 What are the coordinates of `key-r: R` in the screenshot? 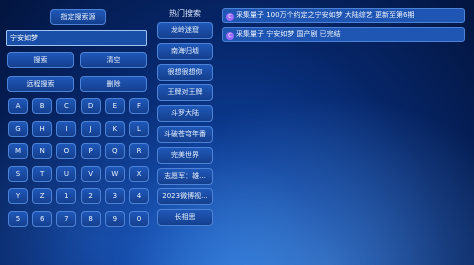 It's located at (139, 151).